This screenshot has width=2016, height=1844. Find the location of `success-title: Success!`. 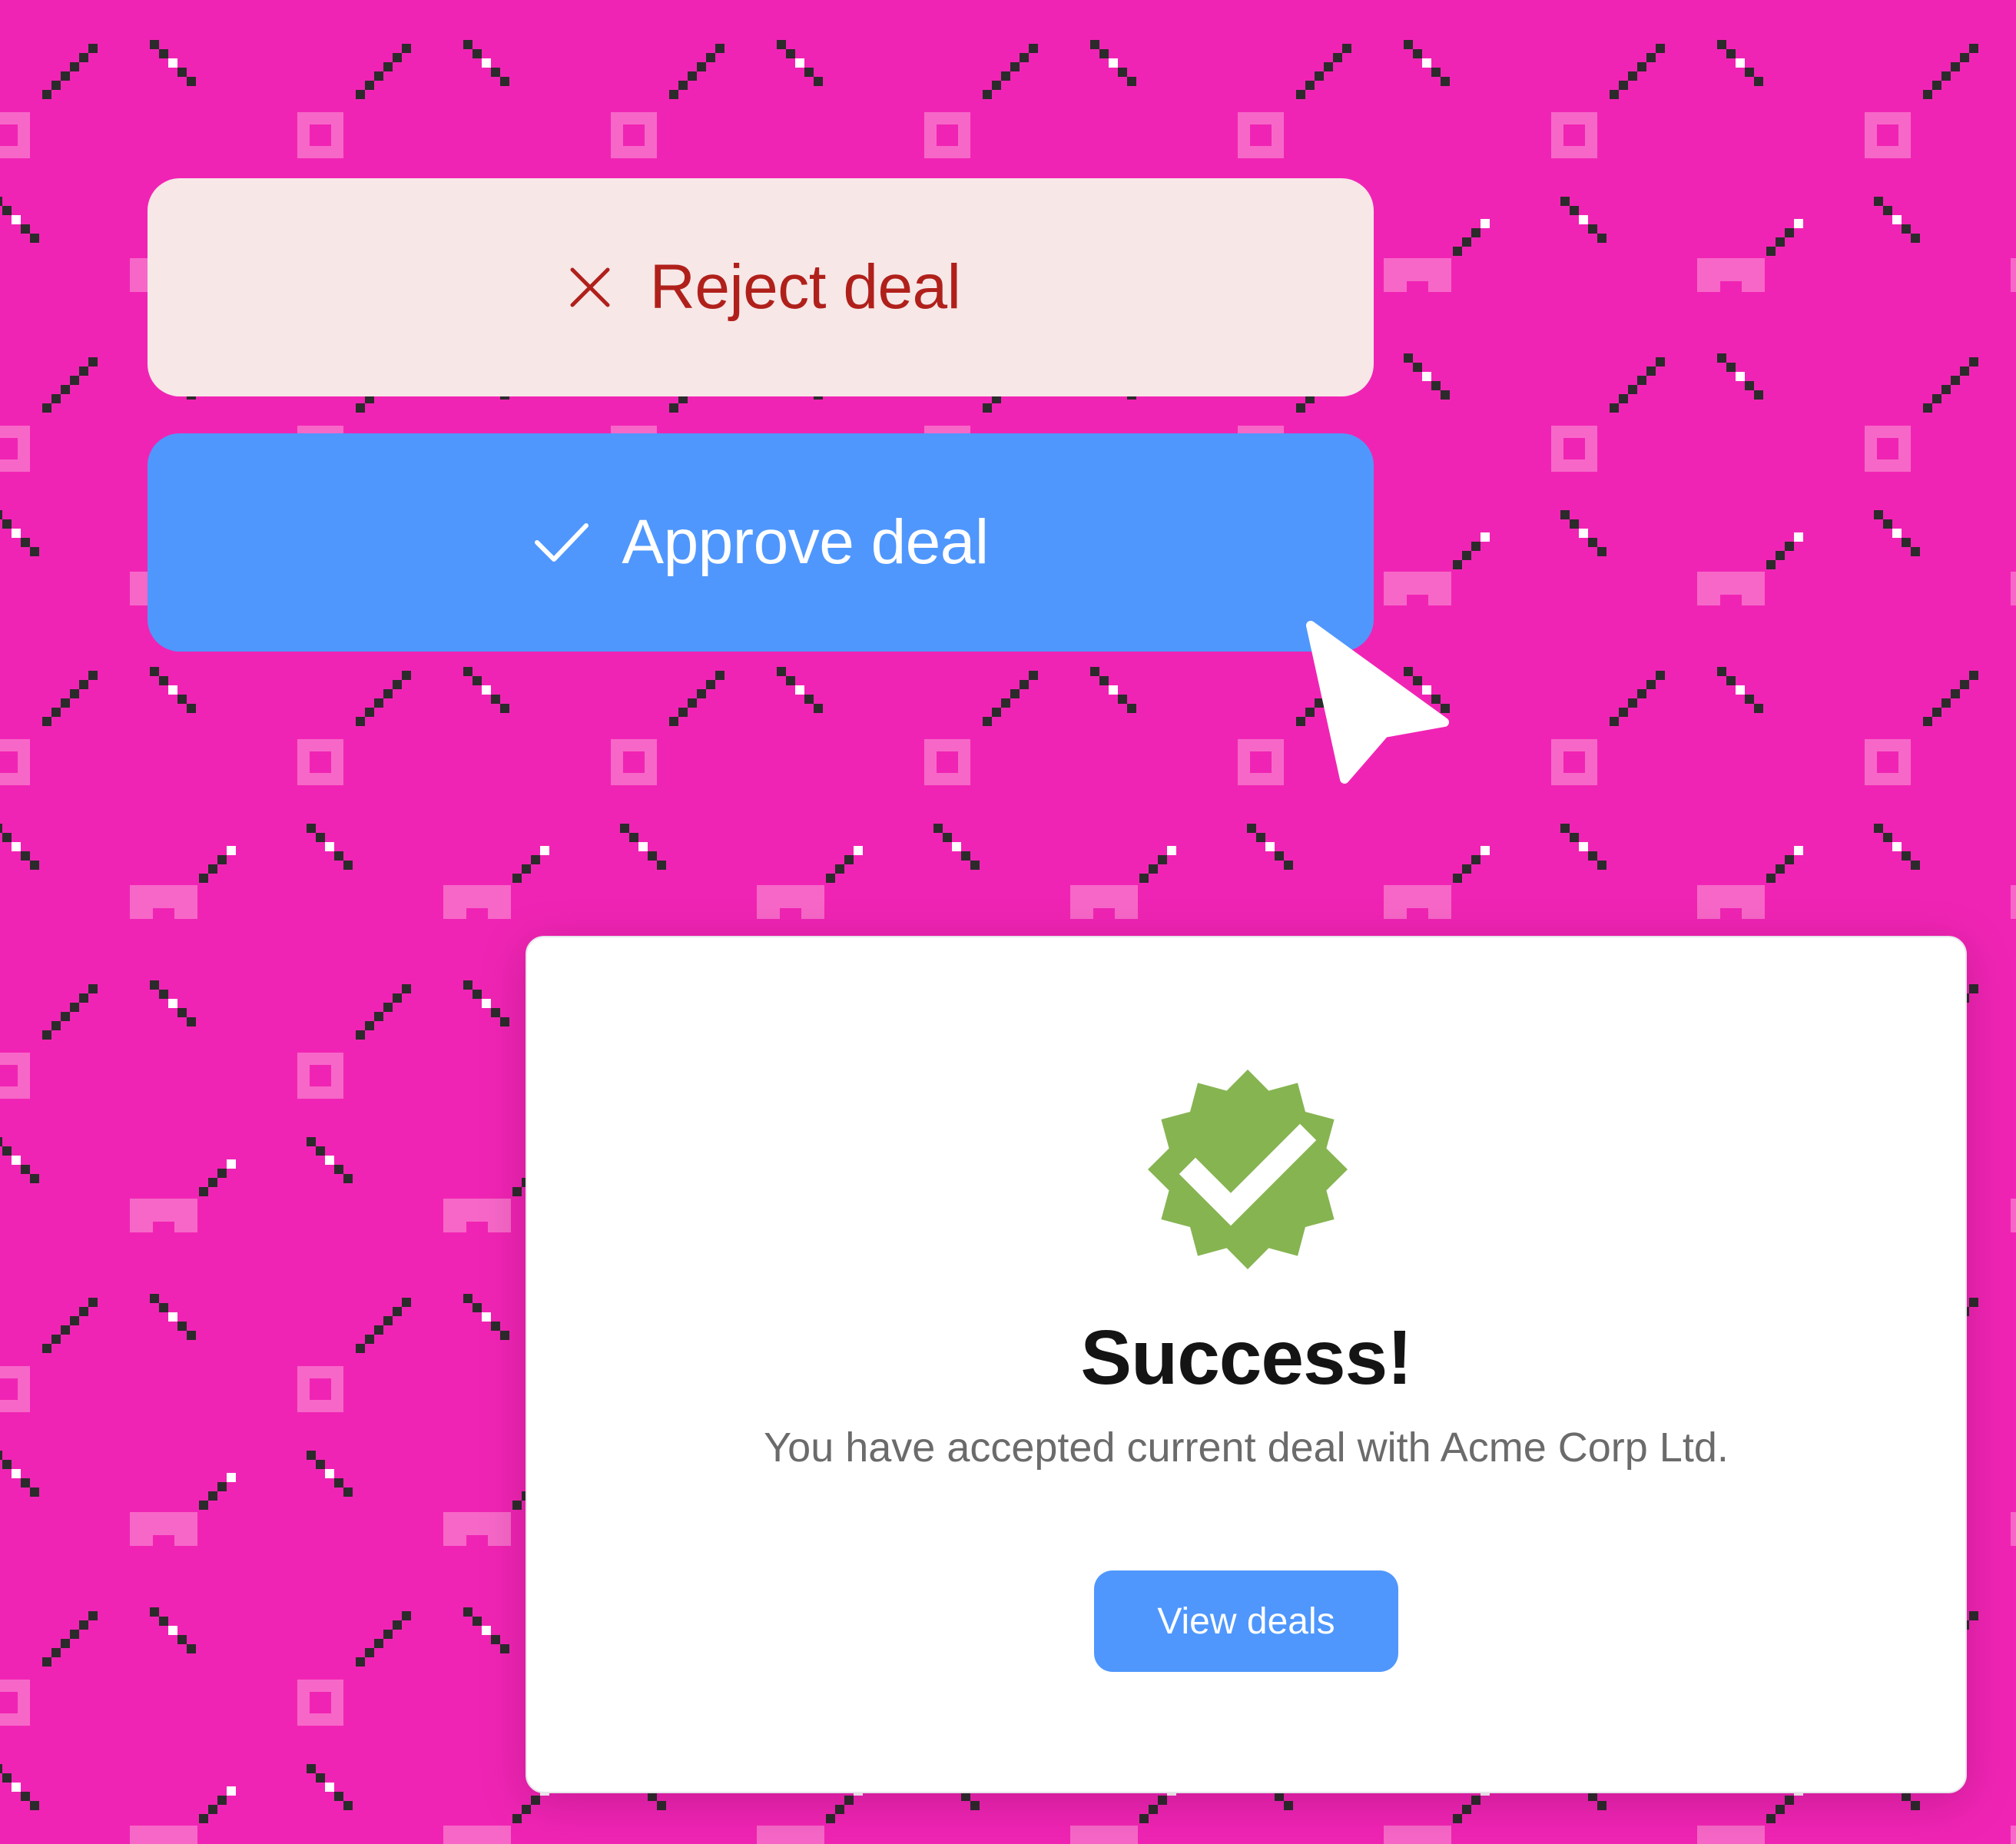

success-title: Success! is located at coordinates (1246, 1358).